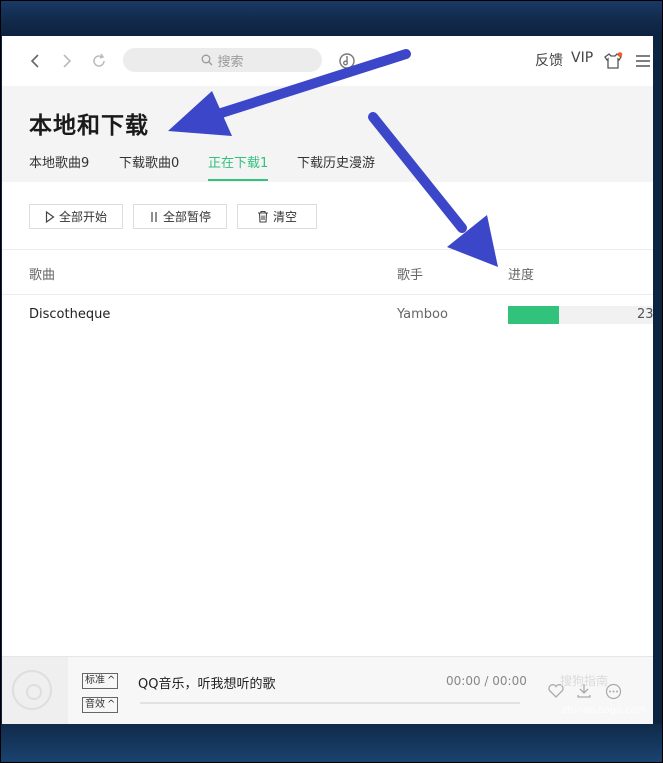  I want to click on search-input: 搜索, so click(222, 60).